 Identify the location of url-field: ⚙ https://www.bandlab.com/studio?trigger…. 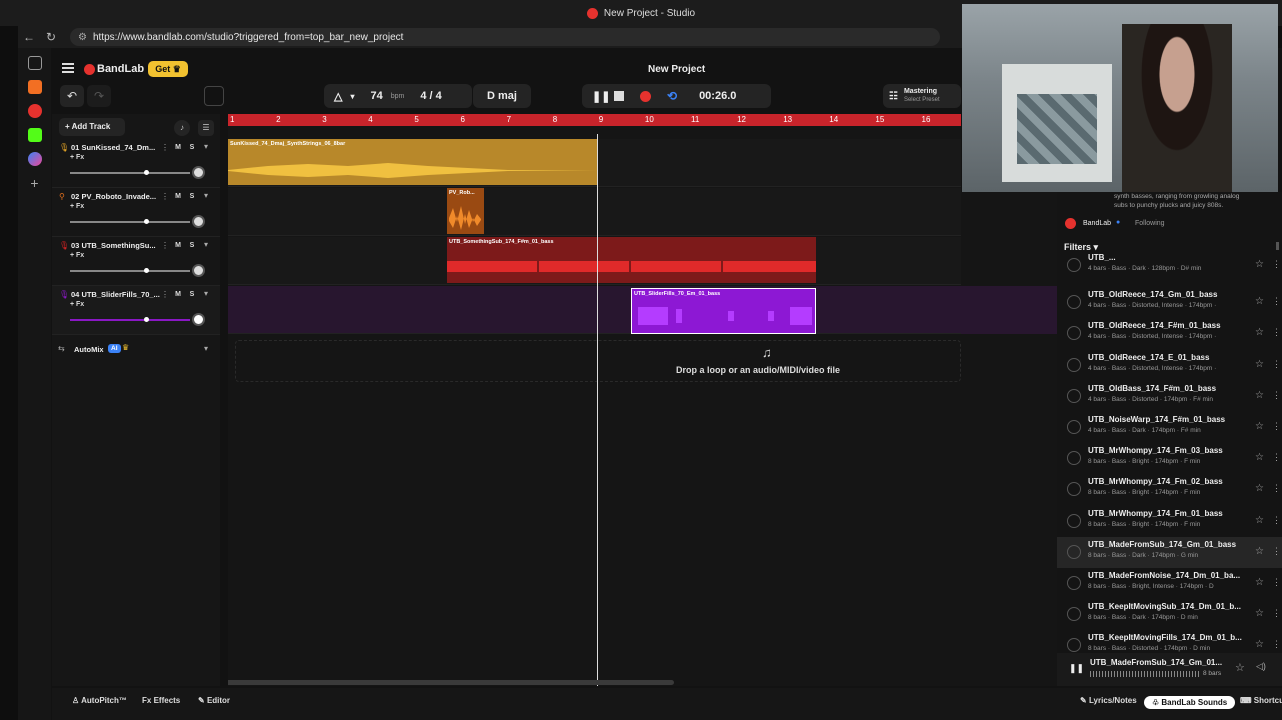
(505, 37).